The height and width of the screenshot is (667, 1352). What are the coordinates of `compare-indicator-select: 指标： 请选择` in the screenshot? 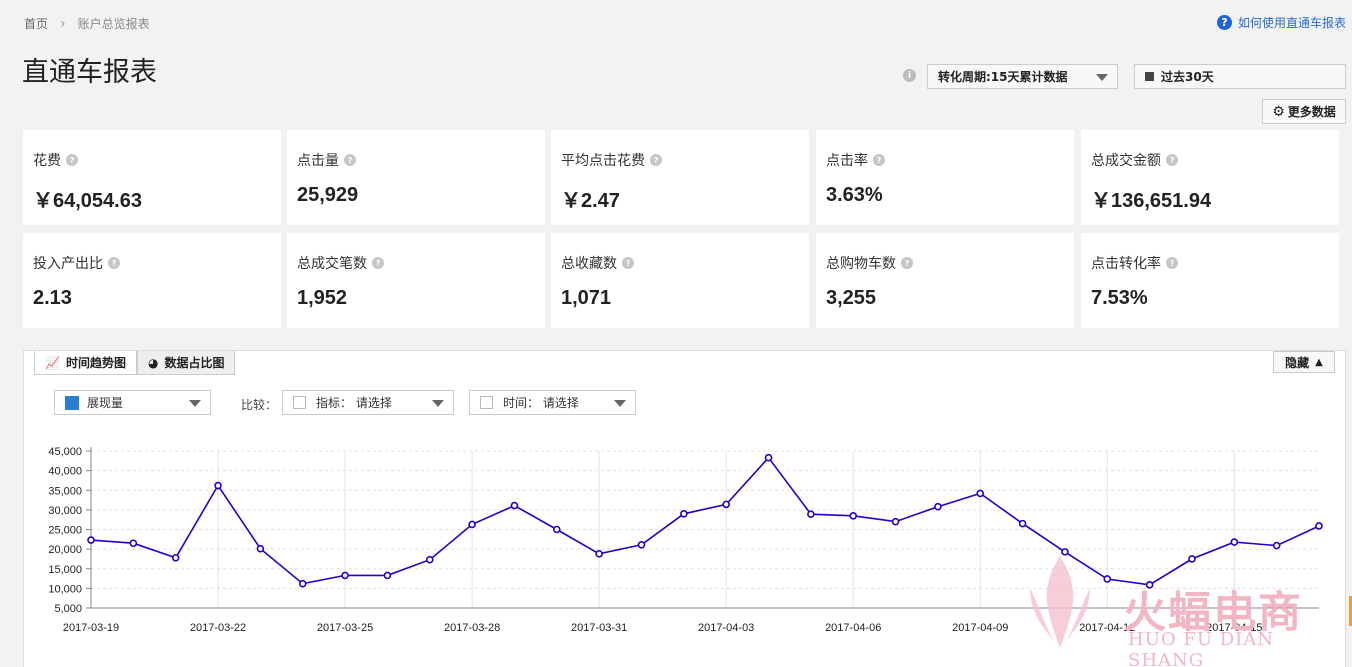 It's located at (368, 402).